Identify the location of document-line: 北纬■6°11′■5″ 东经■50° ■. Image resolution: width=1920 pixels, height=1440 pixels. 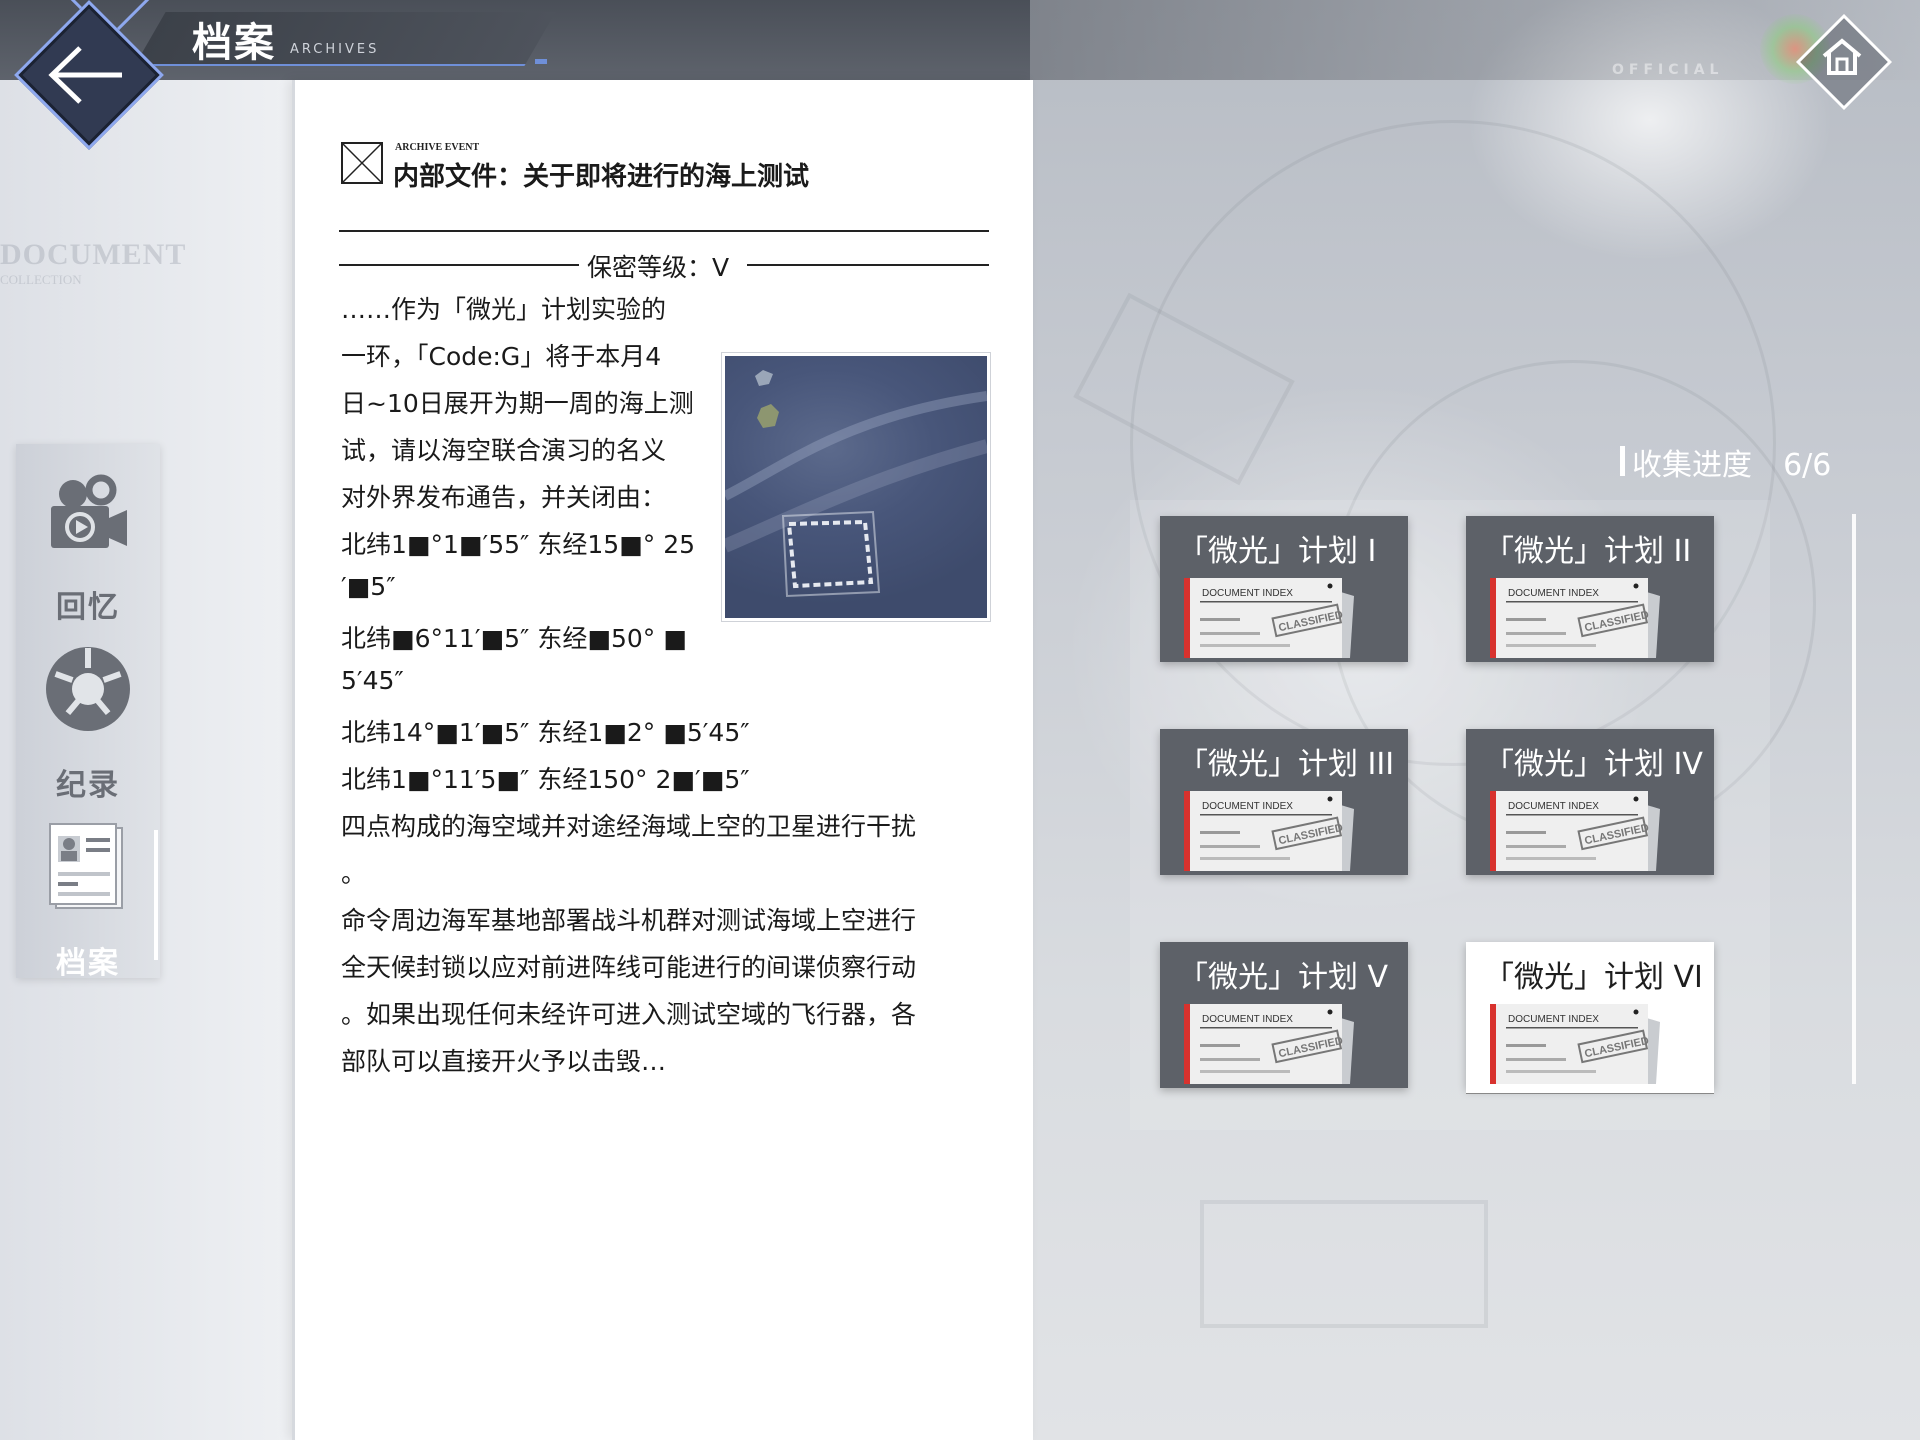
(514, 638).